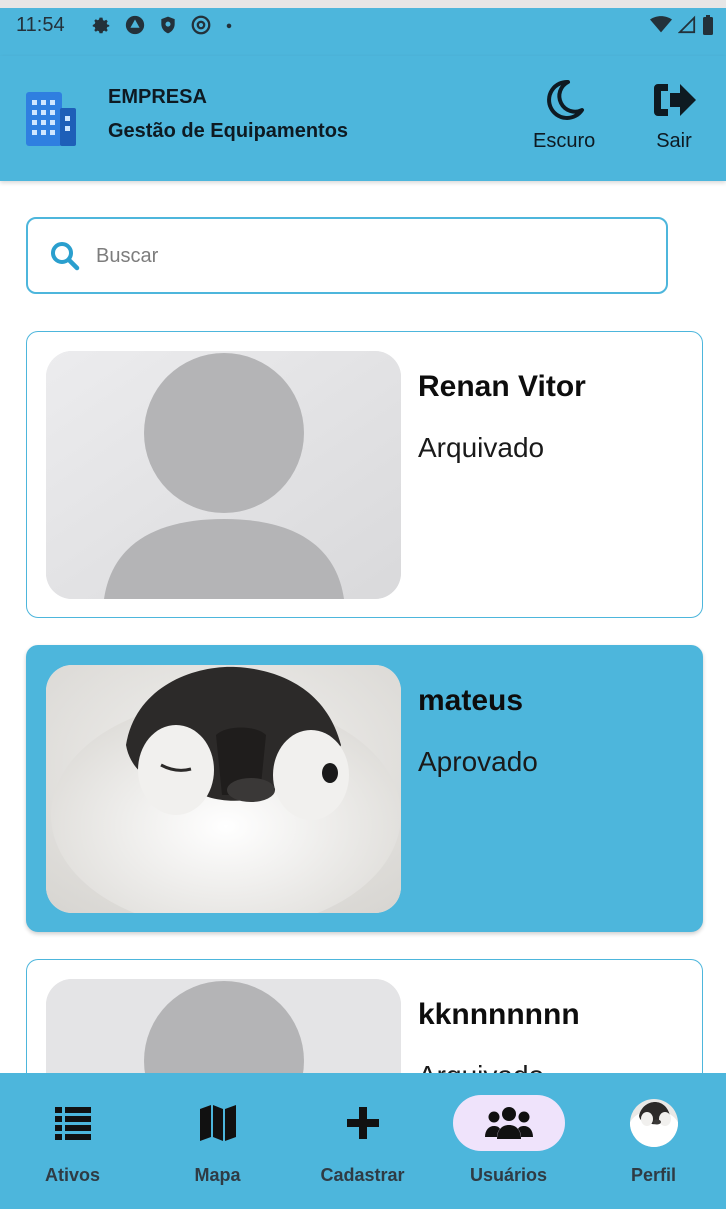  I want to click on nav-item-perfil: Perfil, so click(653, 1141).